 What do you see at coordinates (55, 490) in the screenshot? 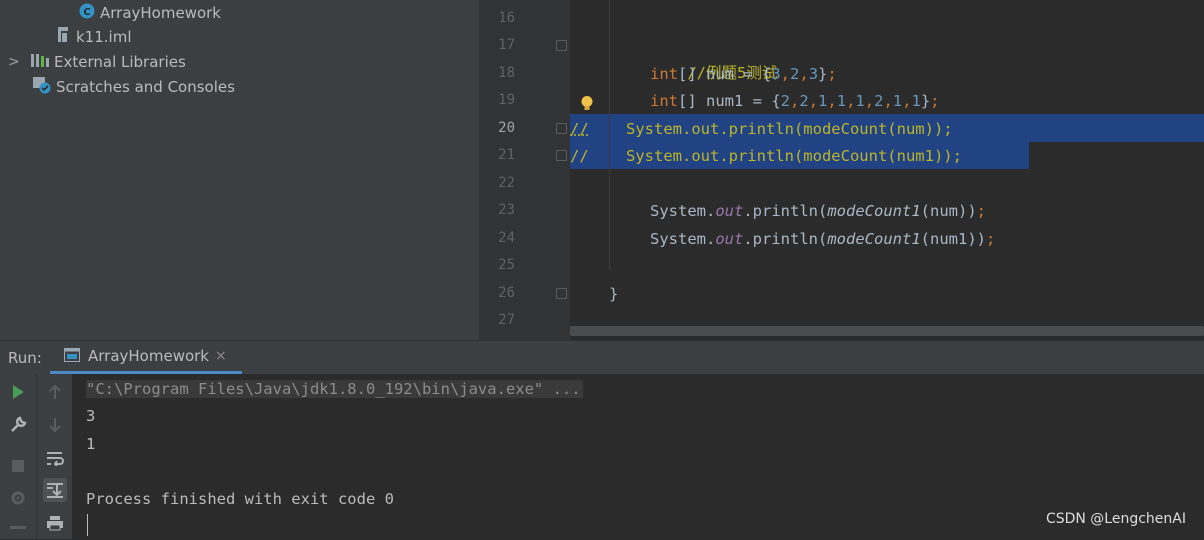
I see `scroll-to-end-icon` at bounding box center [55, 490].